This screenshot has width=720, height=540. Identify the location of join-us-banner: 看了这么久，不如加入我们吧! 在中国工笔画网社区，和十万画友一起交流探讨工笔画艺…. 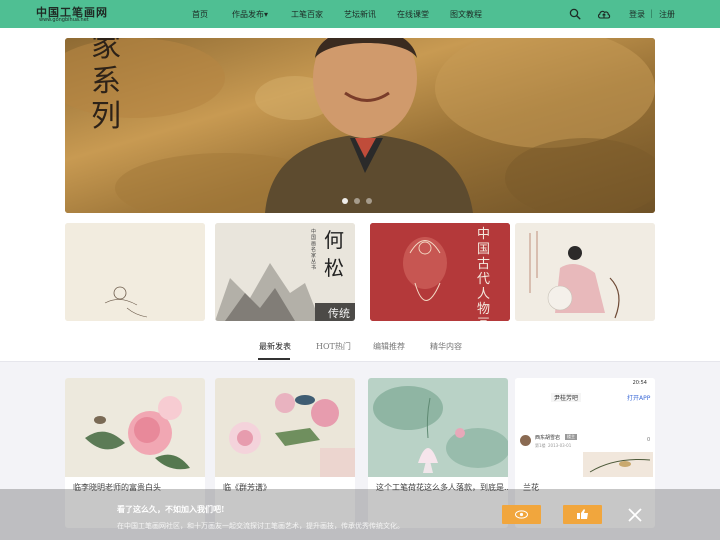
(360, 514).